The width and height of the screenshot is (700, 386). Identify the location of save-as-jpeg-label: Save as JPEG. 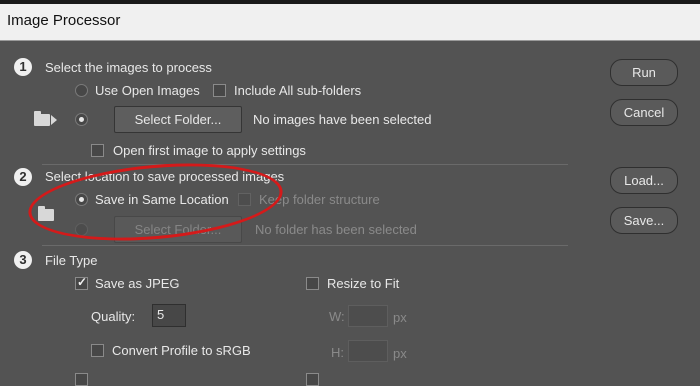
(137, 283).